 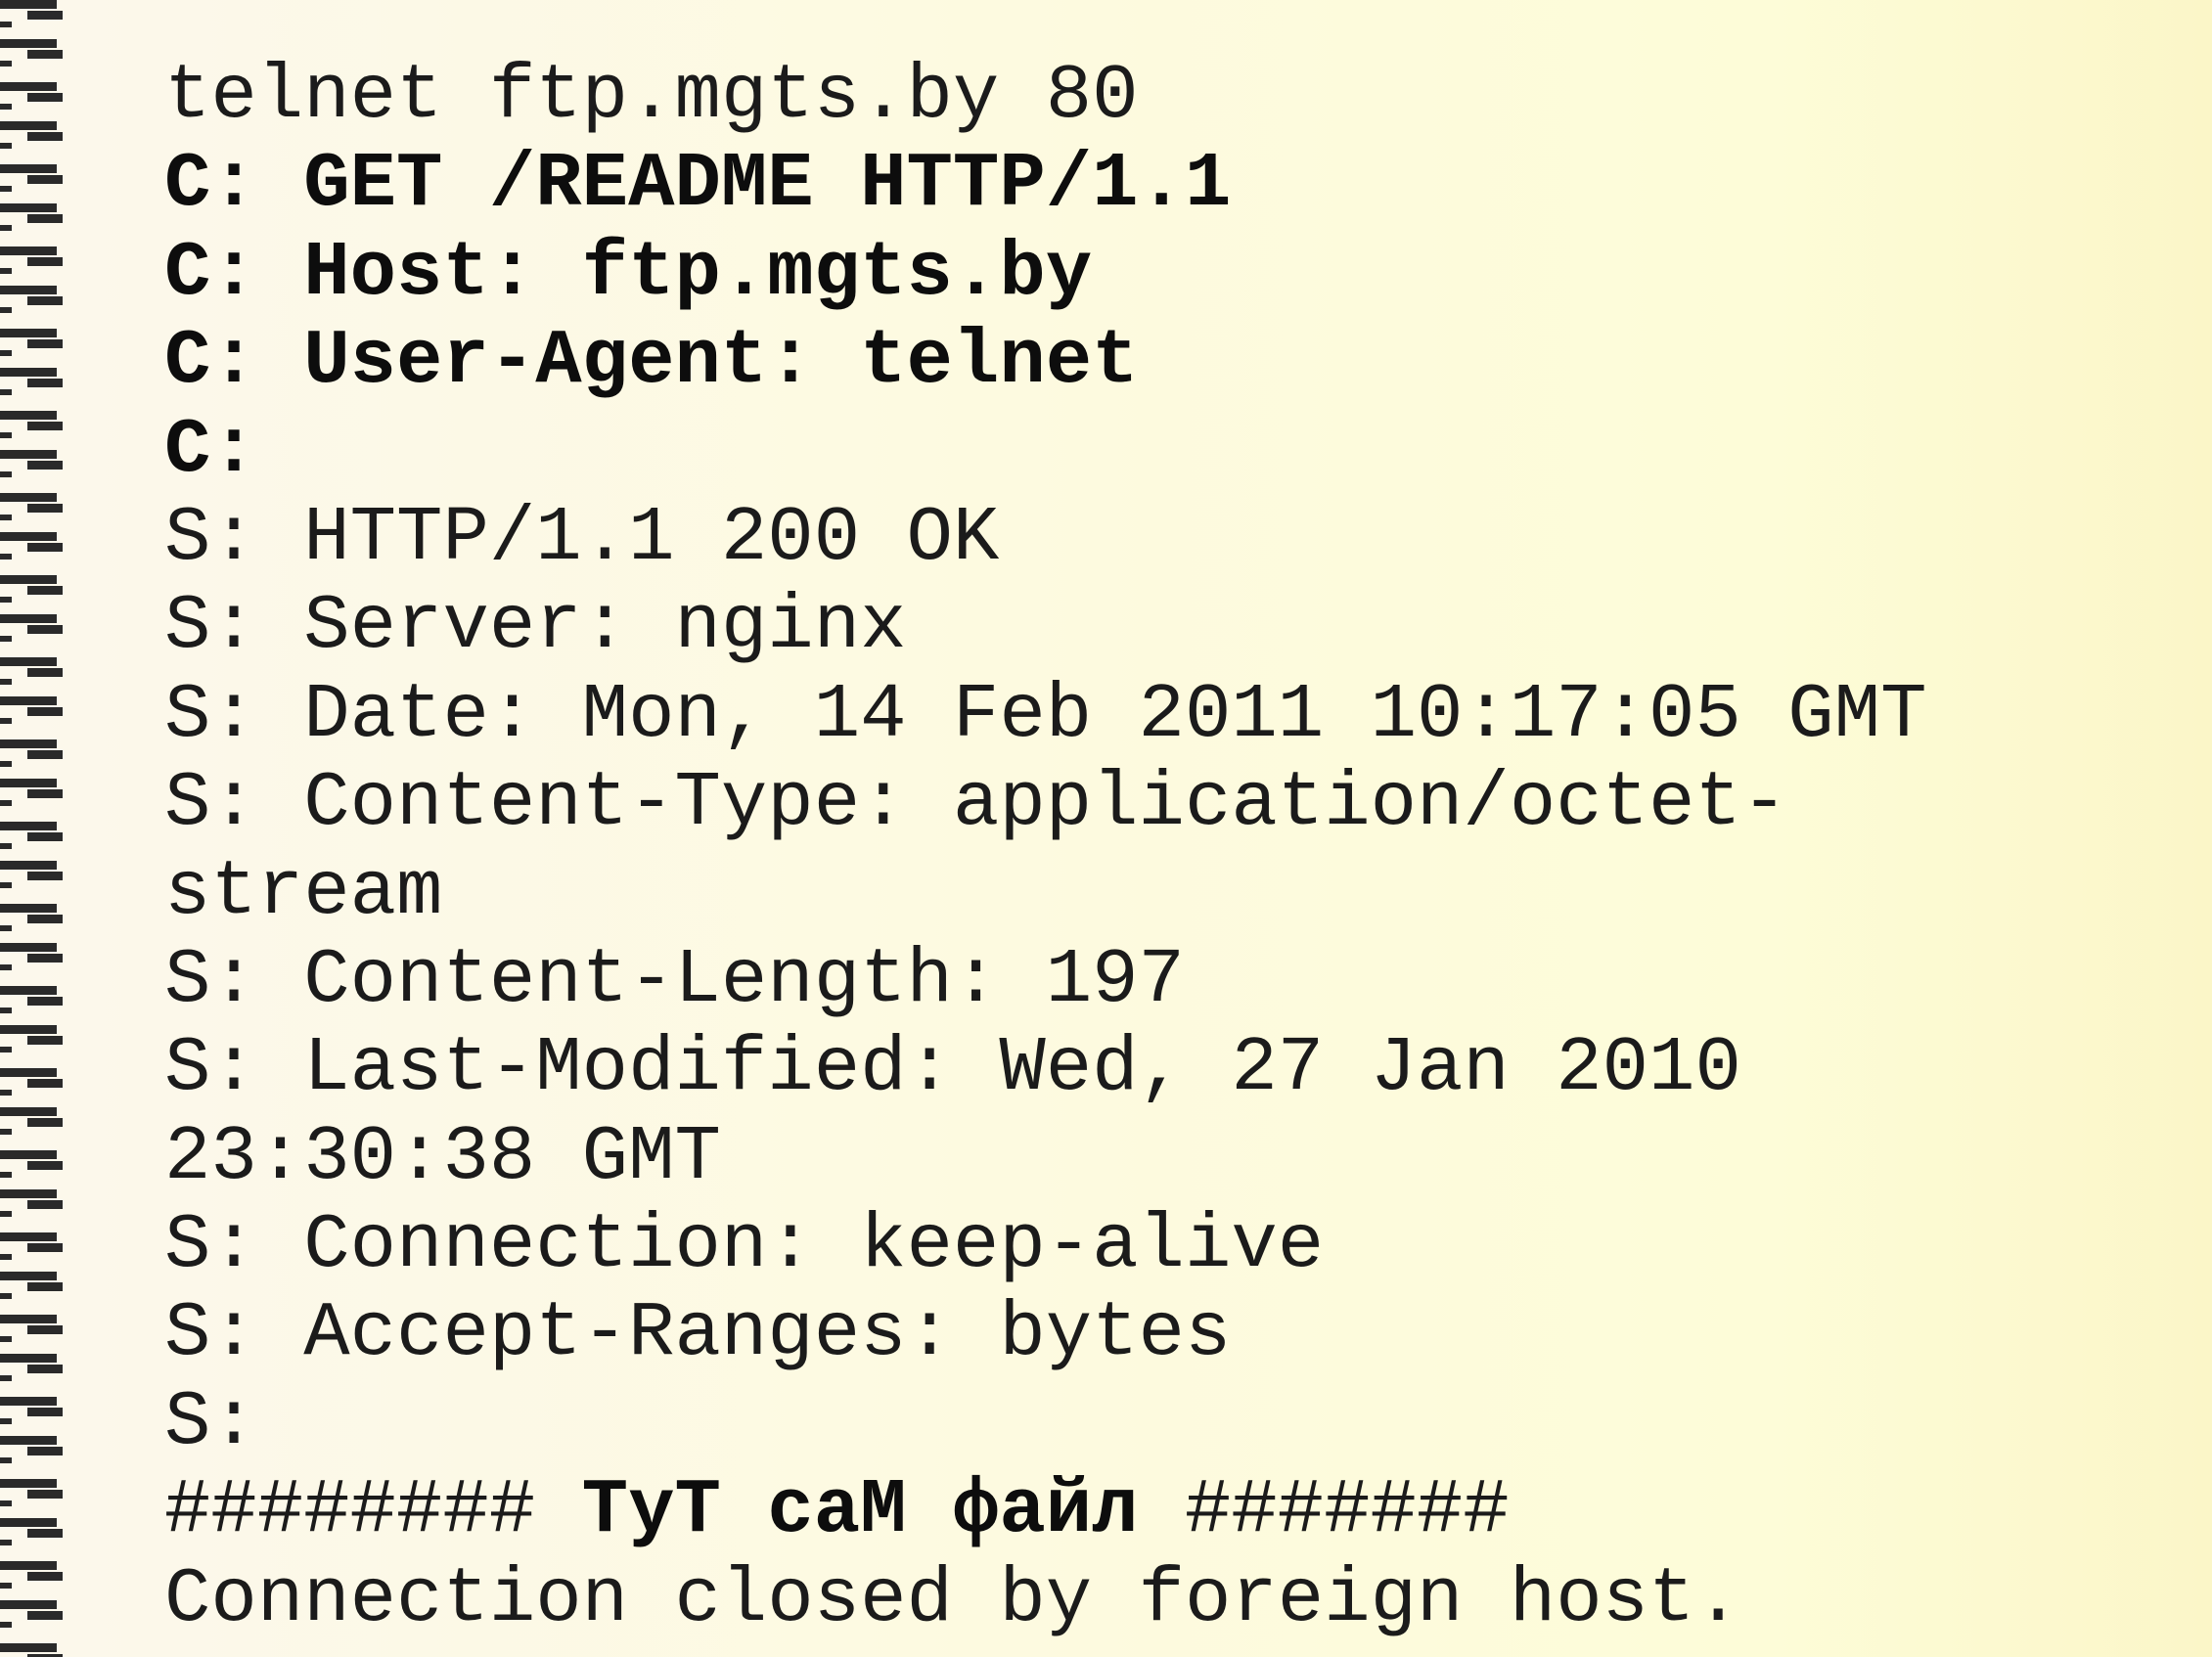 I want to click on transcript-text: S: Content-Length: 197, so click(x=674, y=980).